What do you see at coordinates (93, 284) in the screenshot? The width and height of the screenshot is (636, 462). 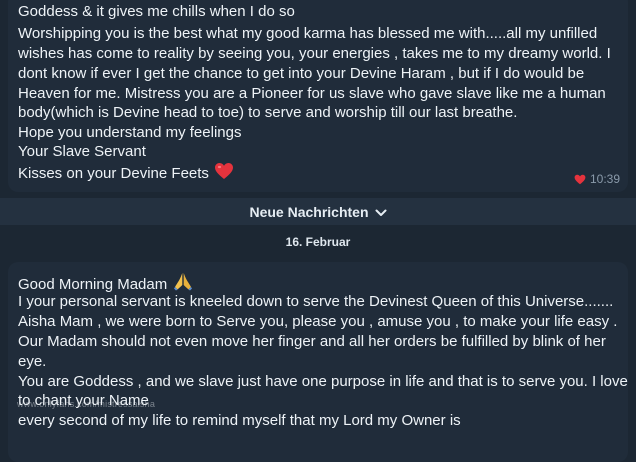 I see `message-line-text: Good Morning Madam` at bounding box center [93, 284].